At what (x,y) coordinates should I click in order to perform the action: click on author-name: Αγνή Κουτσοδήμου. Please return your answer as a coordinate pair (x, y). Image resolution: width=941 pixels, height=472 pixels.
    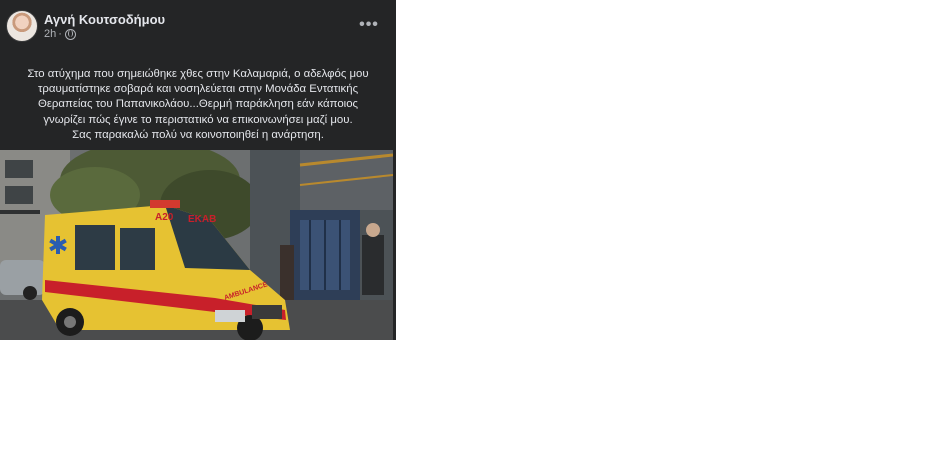
    Looking at the image, I should click on (104, 19).